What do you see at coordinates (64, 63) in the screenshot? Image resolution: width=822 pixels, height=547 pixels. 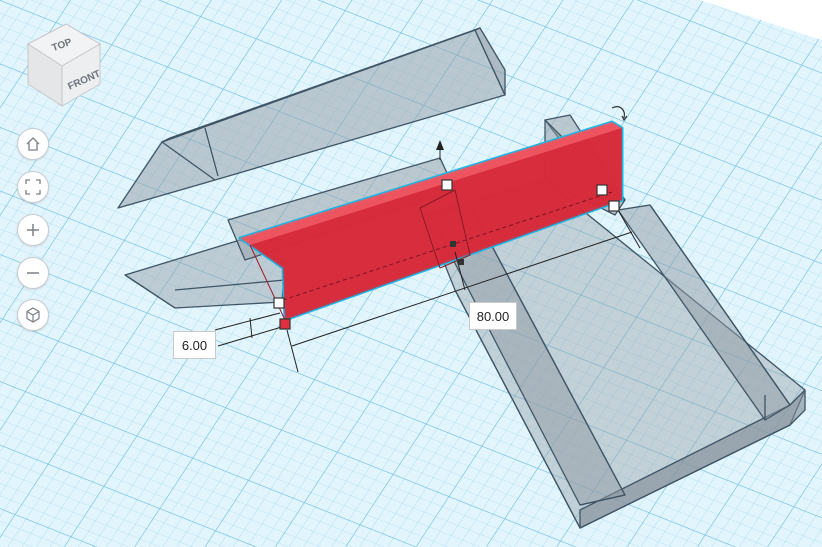 I see `view-cube: TOP FRONT` at bounding box center [64, 63].